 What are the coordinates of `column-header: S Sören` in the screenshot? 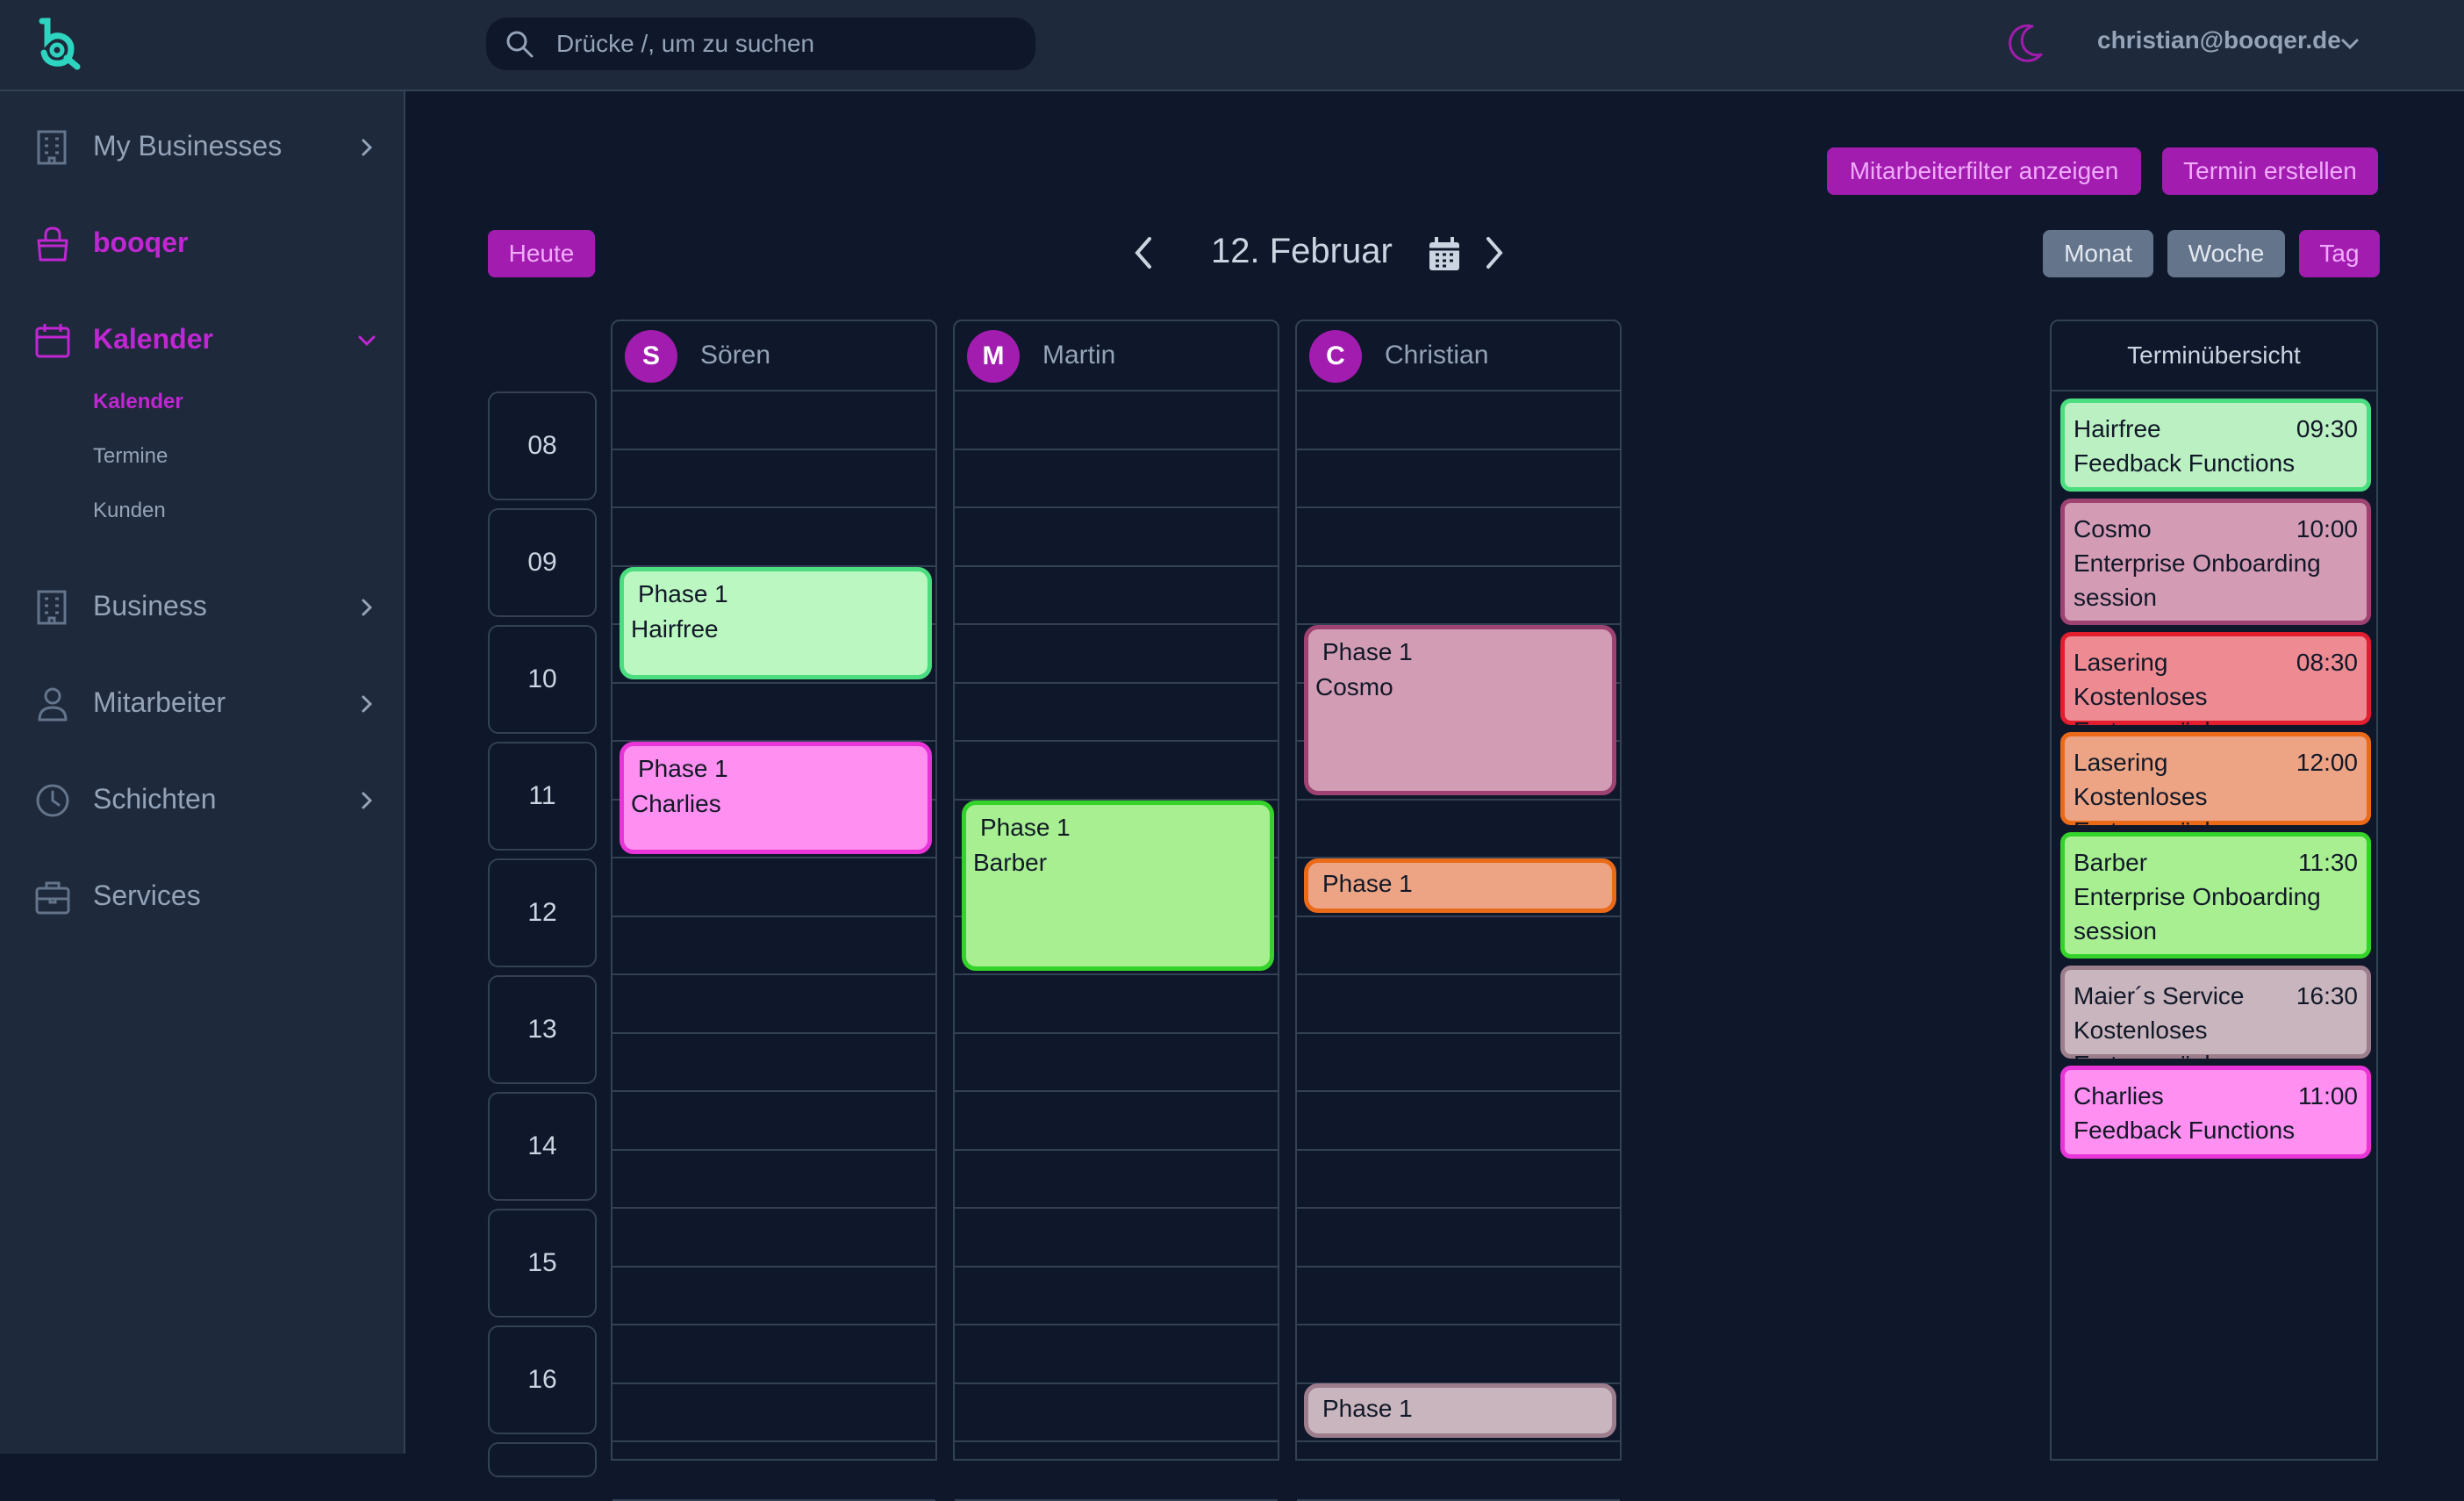 It's located at (773, 356).